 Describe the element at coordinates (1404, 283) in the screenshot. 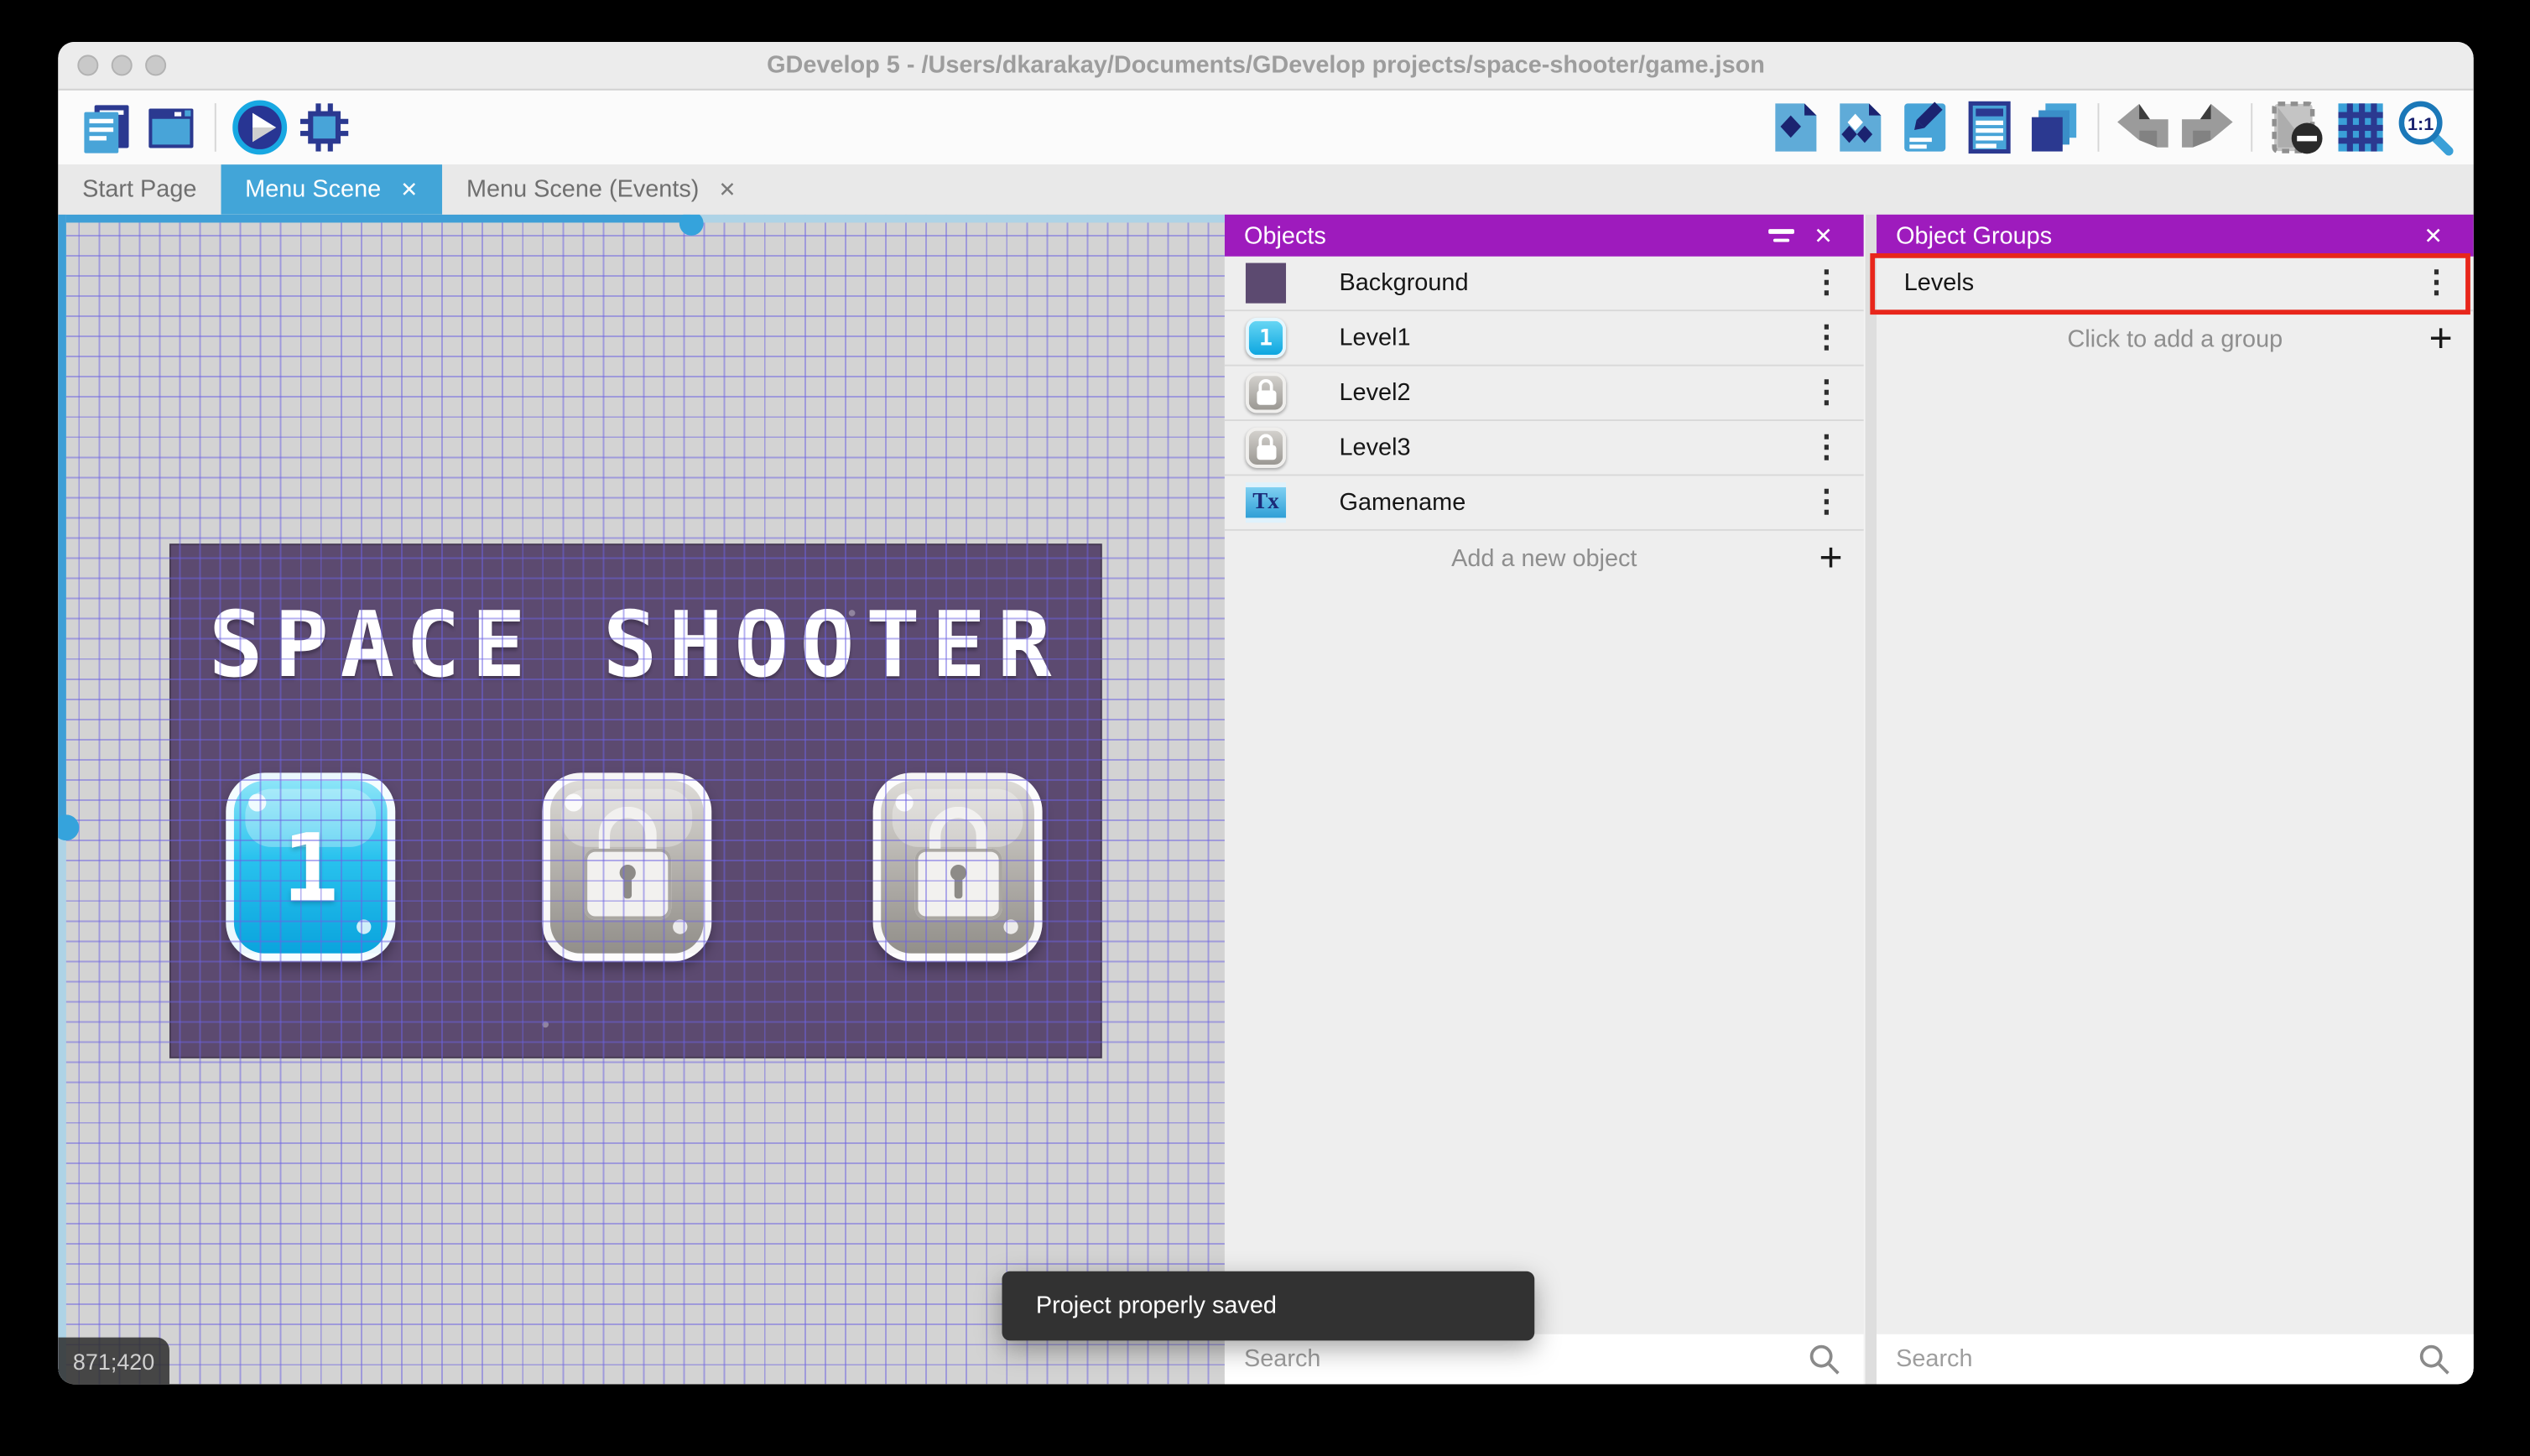

I see `object-label: Background` at that location.